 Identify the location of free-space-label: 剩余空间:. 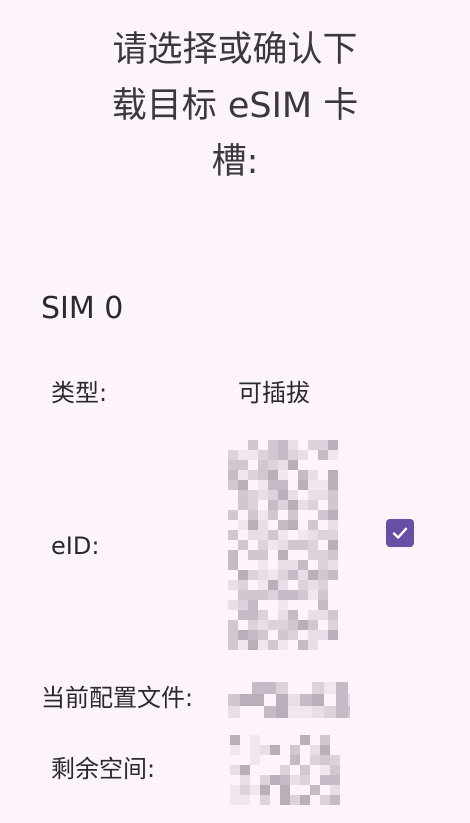
(103, 769).